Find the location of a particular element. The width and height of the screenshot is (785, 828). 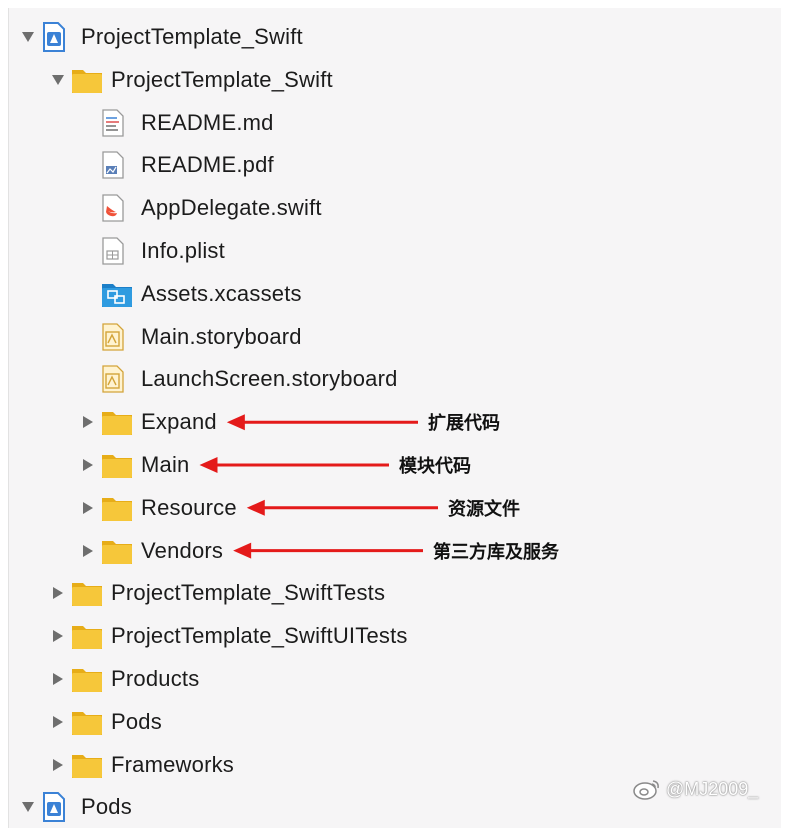

navigator-row-launchscreen-storyboard: LaunchScreen.storyboard is located at coordinates (239, 379).